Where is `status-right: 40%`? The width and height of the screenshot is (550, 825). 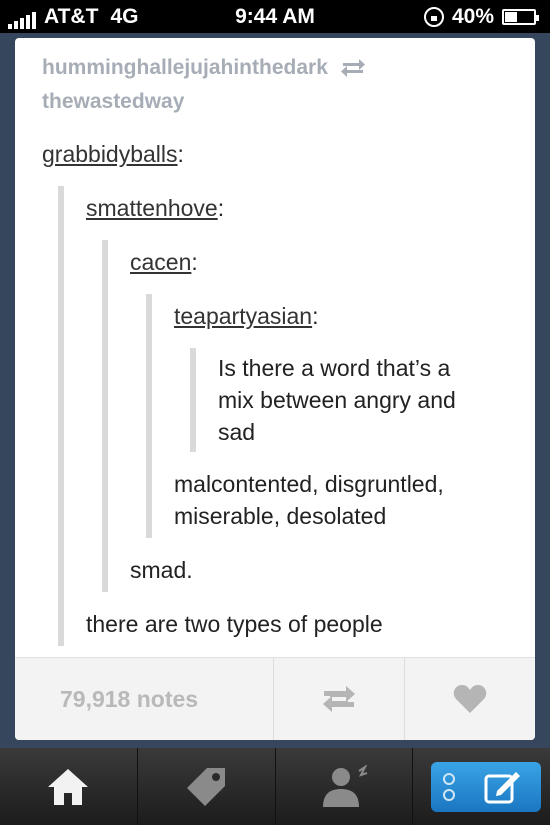 status-right: 40% is located at coordinates (481, 17).